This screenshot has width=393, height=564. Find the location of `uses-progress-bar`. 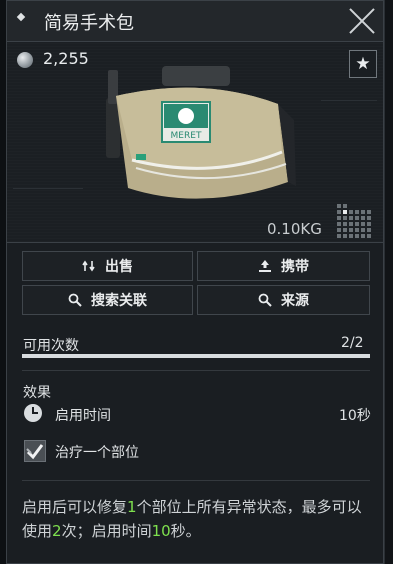

uses-progress-bar is located at coordinates (196, 356).